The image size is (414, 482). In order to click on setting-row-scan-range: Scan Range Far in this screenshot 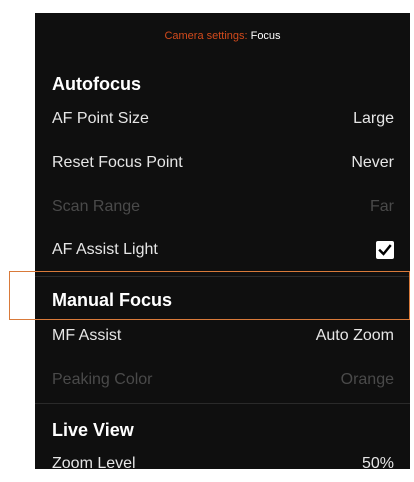, I will do `click(222, 207)`.